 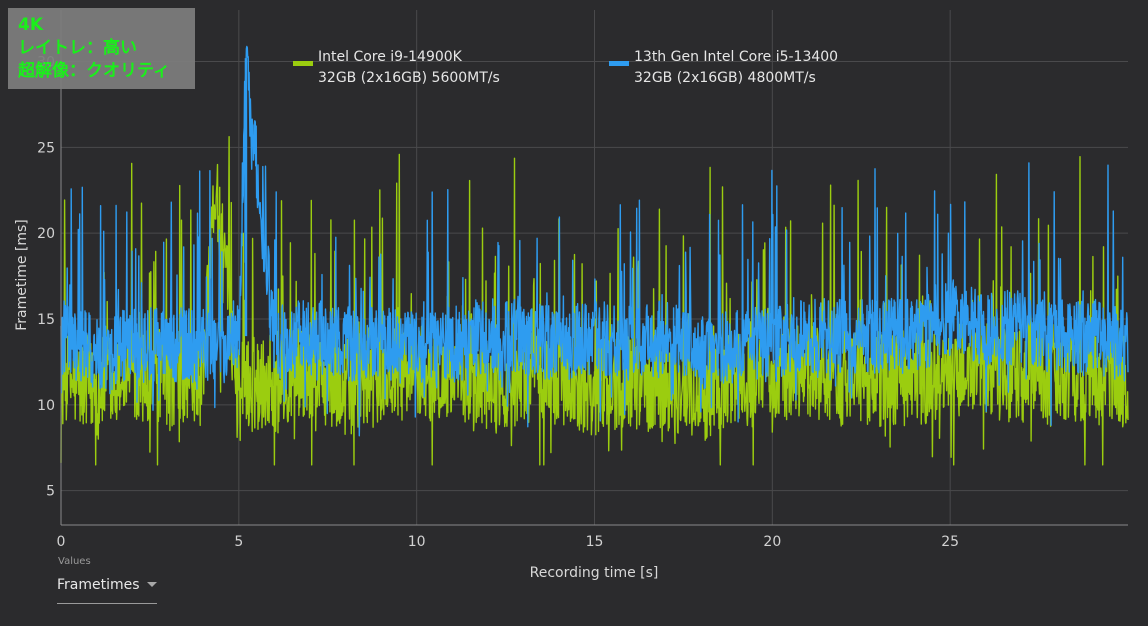 I want to click on y-tick-label: 10, so click(x=46, y=406).